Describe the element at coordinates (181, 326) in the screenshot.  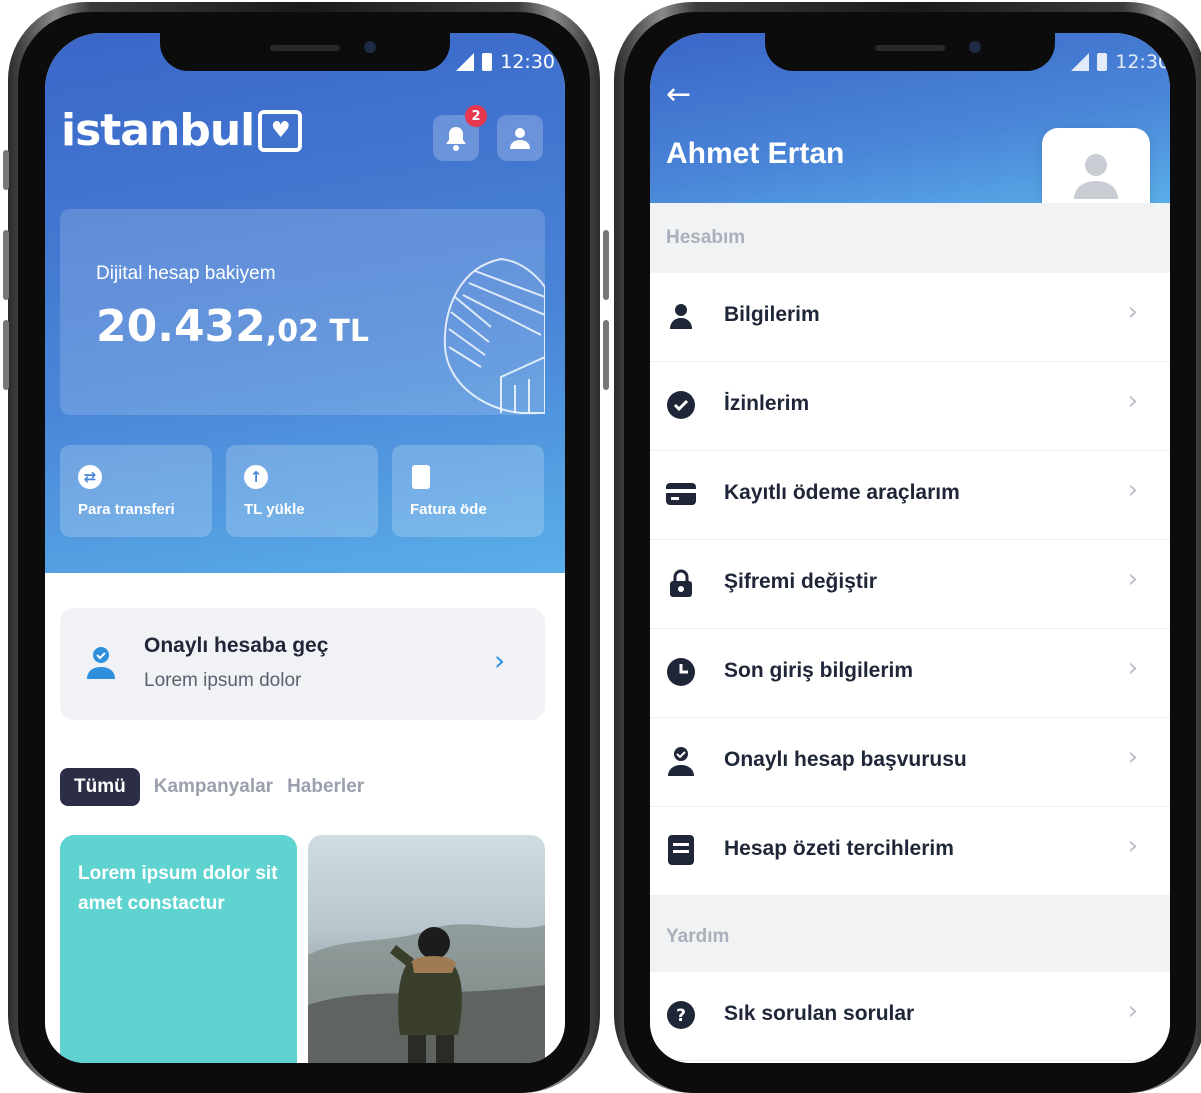
I see `balance-integer: 20.432` at that location.